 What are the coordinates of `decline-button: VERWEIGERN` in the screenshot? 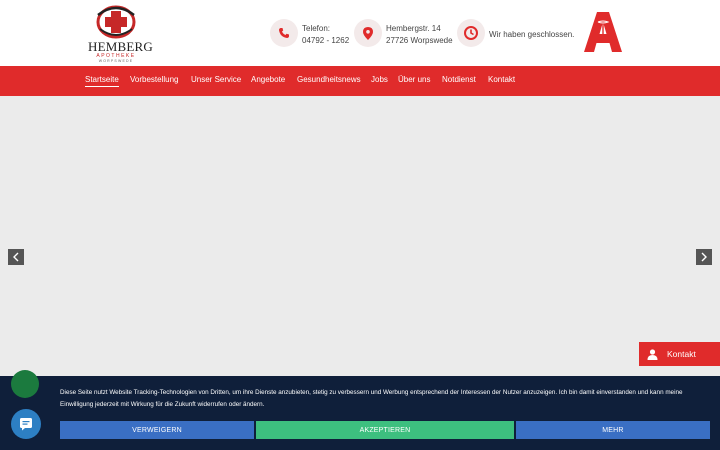 It's located at (157, 430).